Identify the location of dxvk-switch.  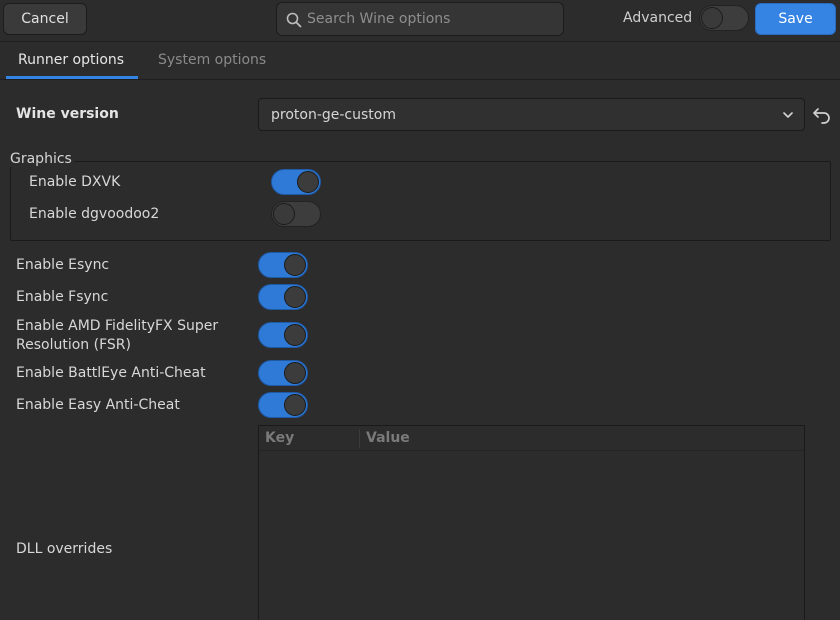
(296, 182).